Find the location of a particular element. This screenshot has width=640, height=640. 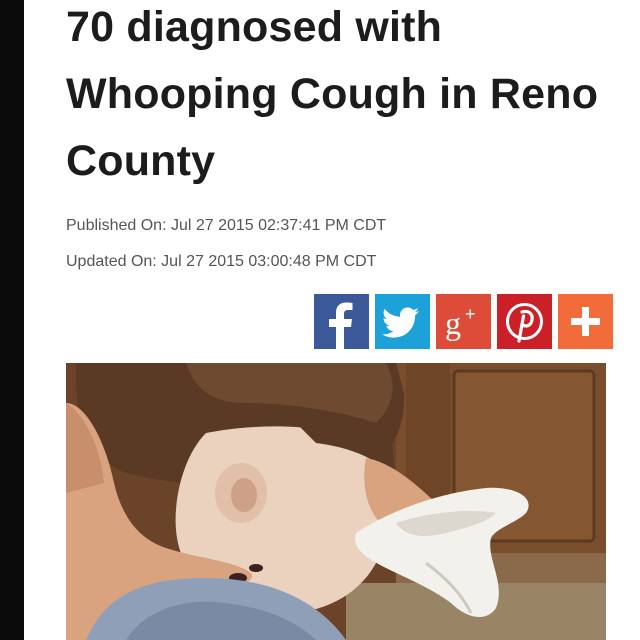

left-frame-edge is located at coordinates (12, 320).